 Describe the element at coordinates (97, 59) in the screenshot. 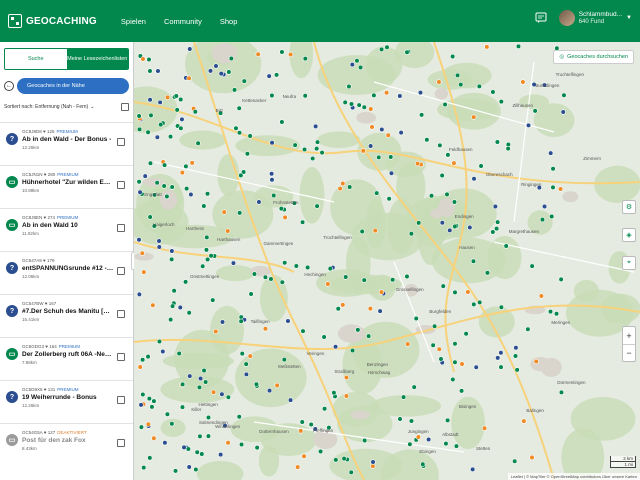

I see `tab-bookmark-lists: Meine Lesezeichenlisten` at that location.